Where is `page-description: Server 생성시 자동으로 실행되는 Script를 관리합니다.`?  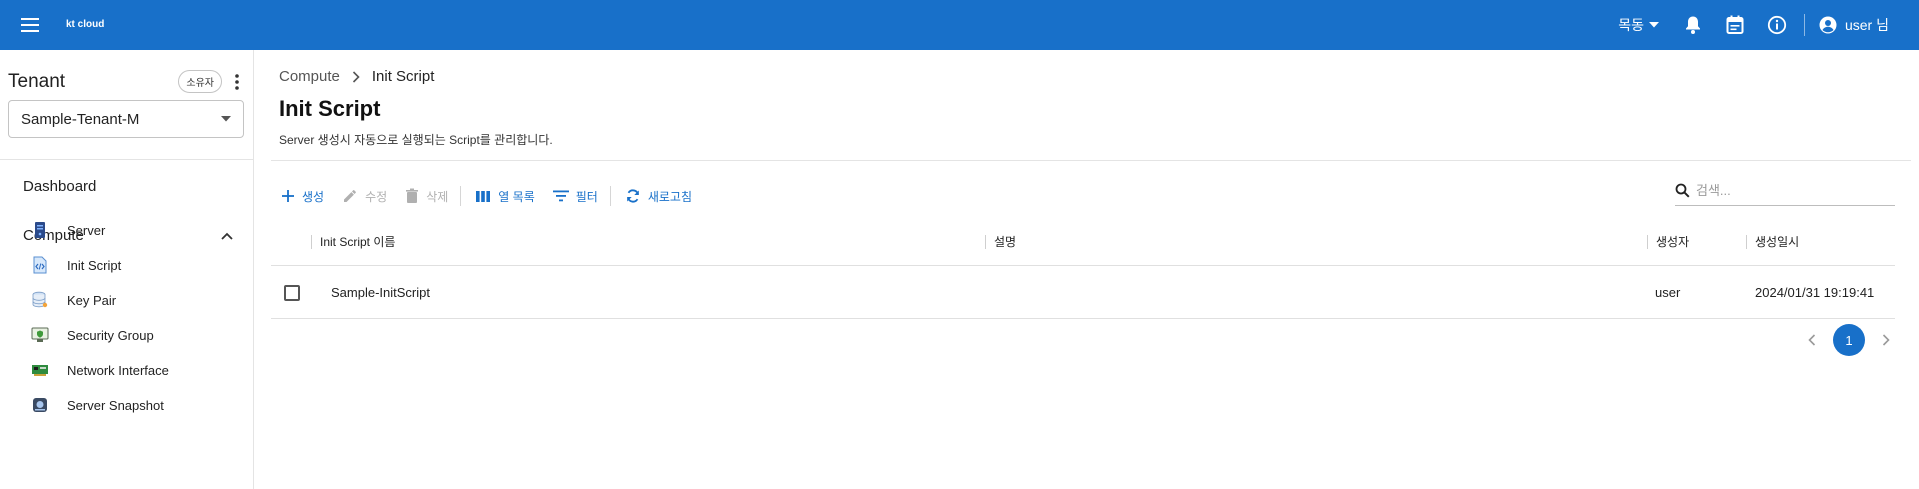
page-description: Server 생성시 자동으로 실행되는 Script를 관리합니다. is located at coordinates (416, 140).